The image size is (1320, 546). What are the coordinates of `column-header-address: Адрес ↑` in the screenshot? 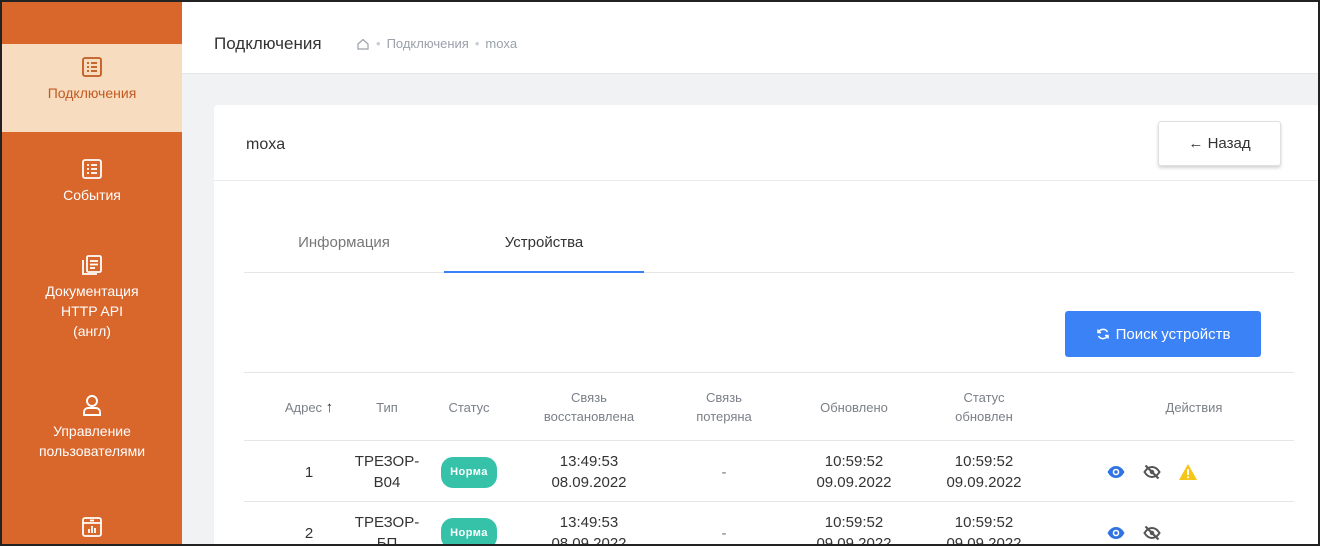 It's located at (309, 407).